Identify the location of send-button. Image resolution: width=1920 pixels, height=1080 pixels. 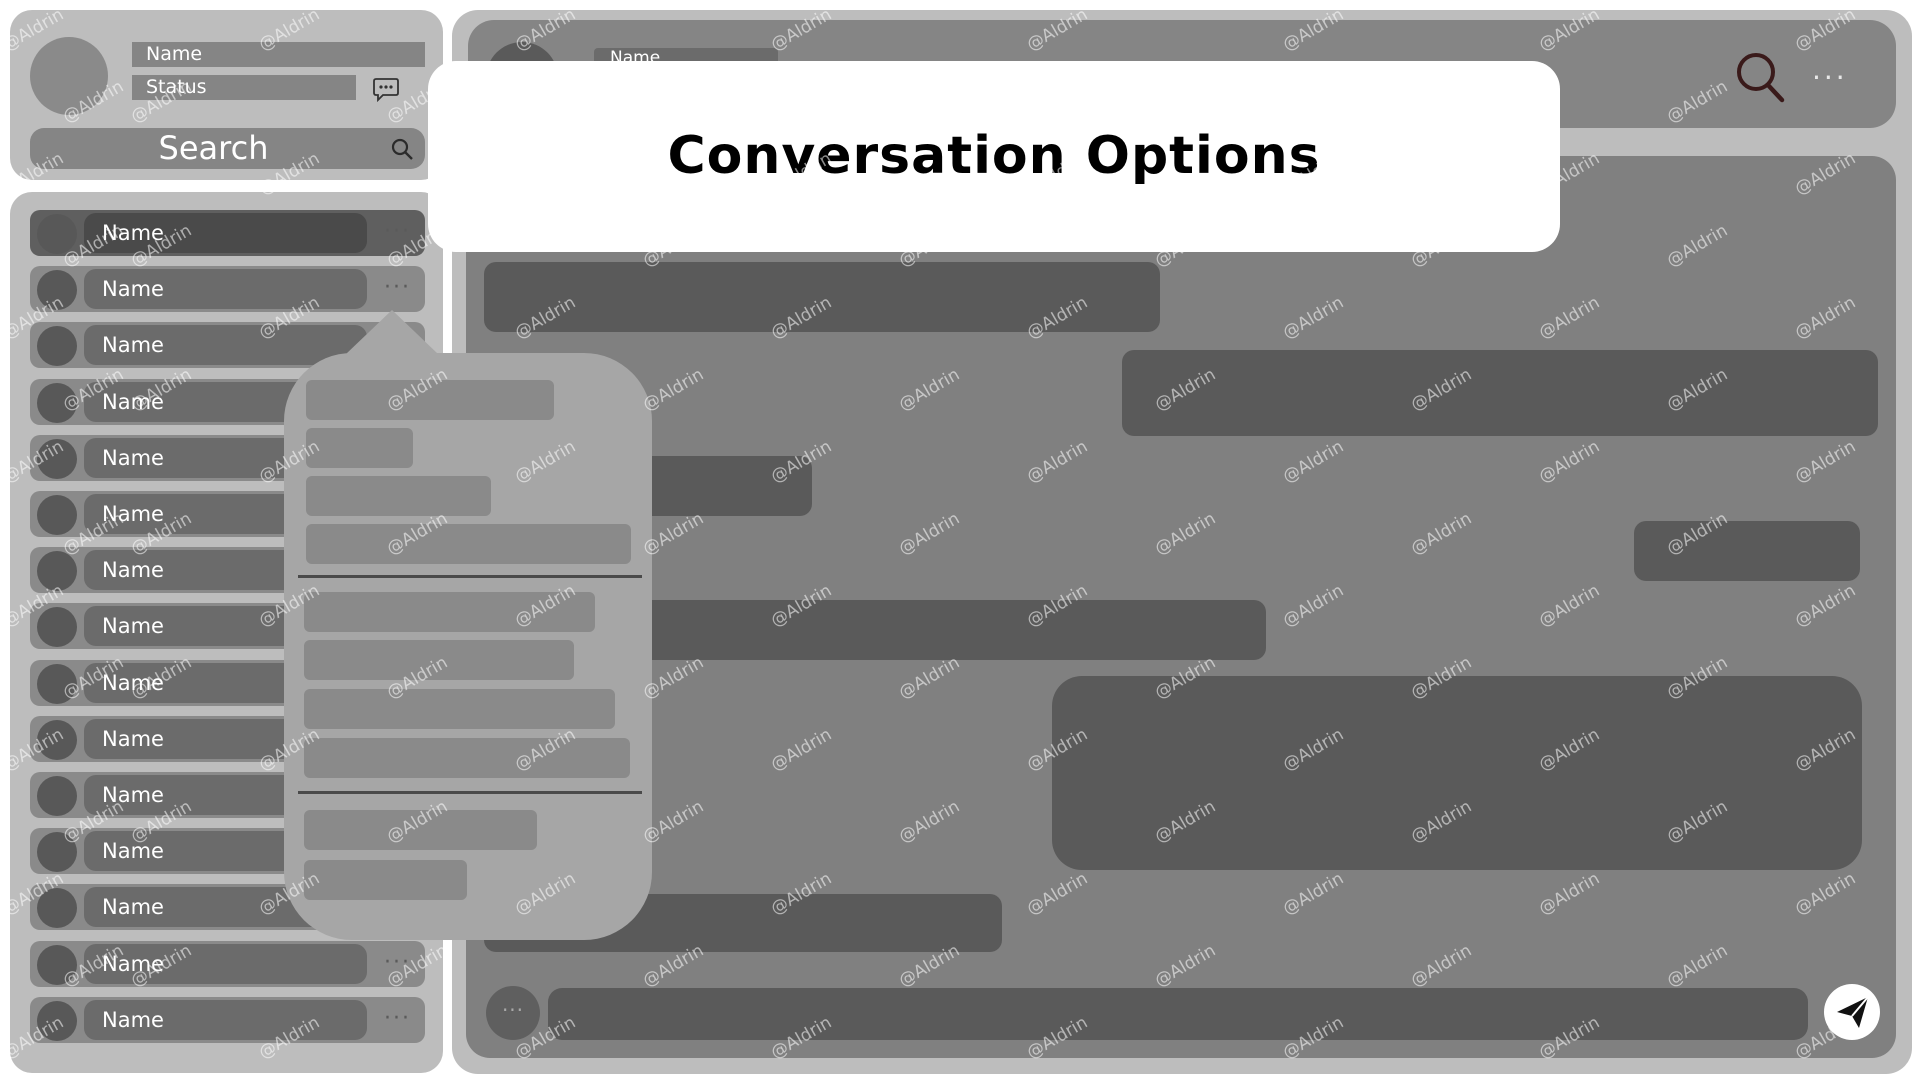
(1852, 1012).